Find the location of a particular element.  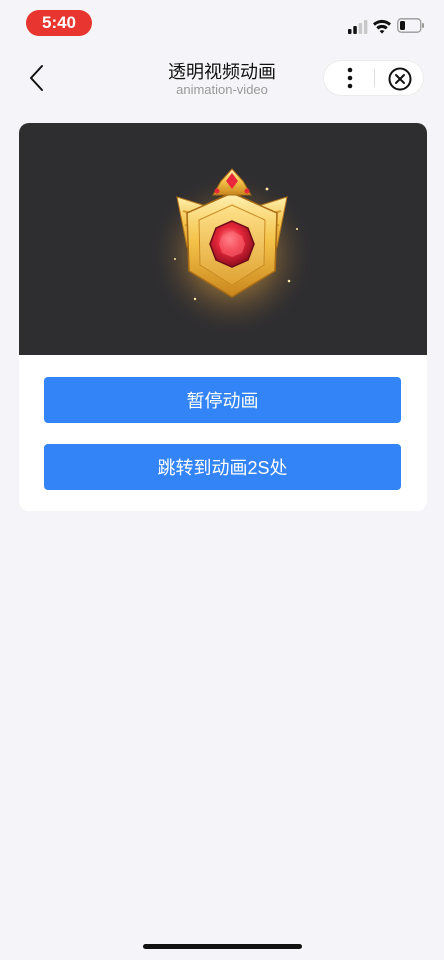

capsule-divider is located at coordinates (374, 78).